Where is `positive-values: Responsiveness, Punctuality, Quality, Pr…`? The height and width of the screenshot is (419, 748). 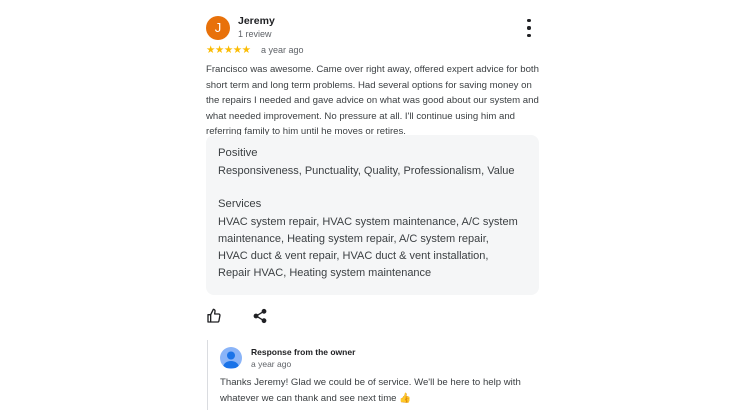 positive-values: Responsiveness, Punctuality, Quality, Pr… is located at coordinates (366, 171).